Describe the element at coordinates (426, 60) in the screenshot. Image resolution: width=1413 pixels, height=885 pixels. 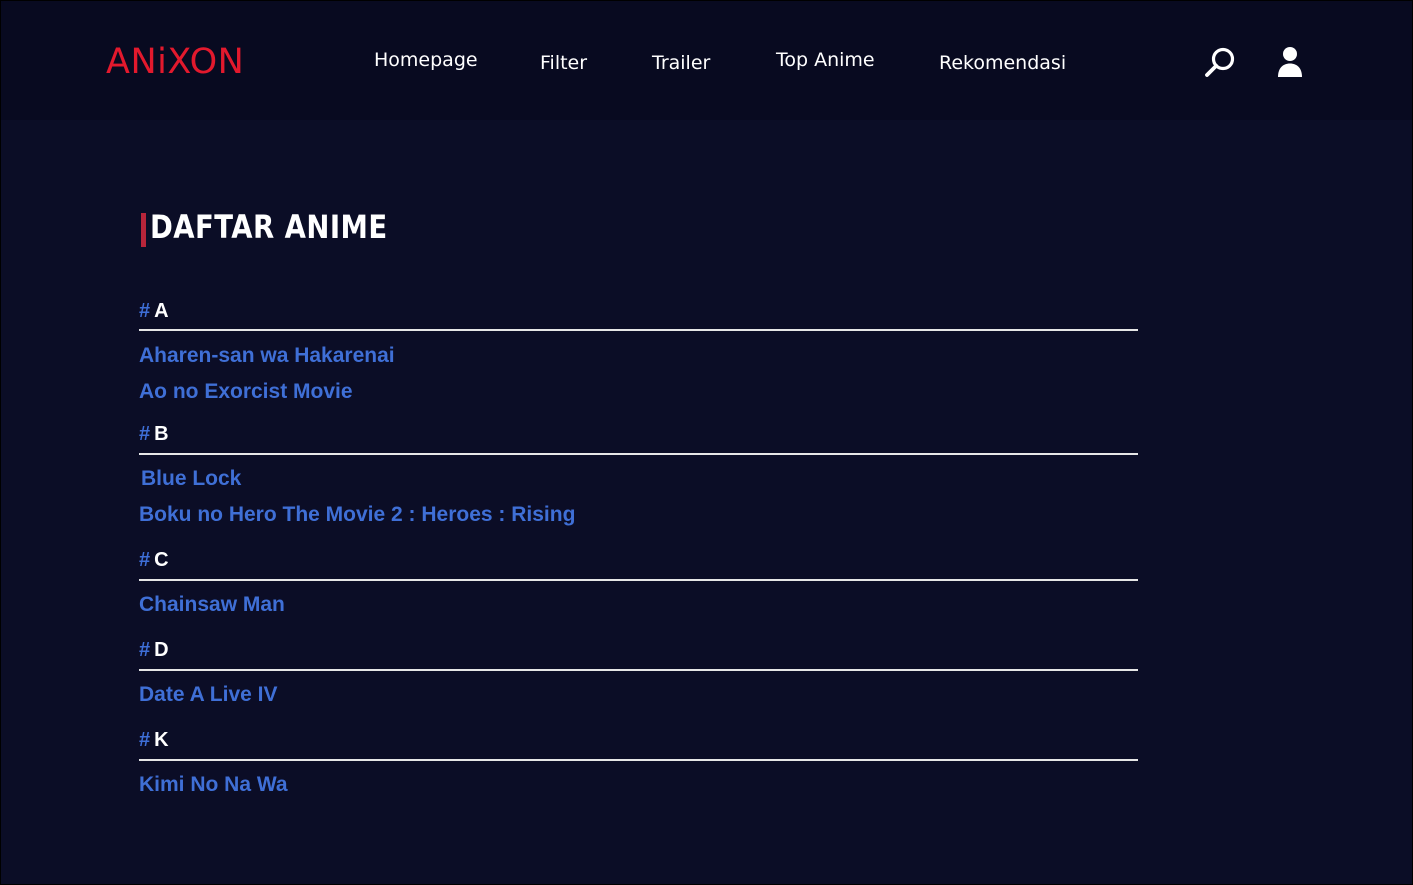
I see `nav-item-homepage: Homepage` at that location.